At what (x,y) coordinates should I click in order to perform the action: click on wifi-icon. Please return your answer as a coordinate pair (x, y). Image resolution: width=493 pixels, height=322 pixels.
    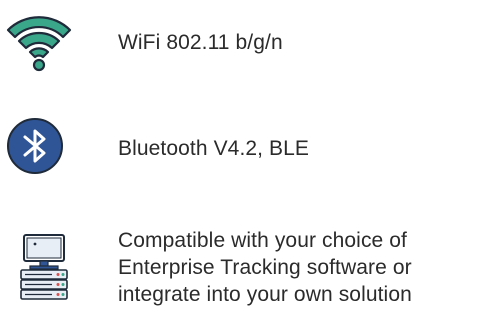
    Looking at the image, I should click on (39, 39).